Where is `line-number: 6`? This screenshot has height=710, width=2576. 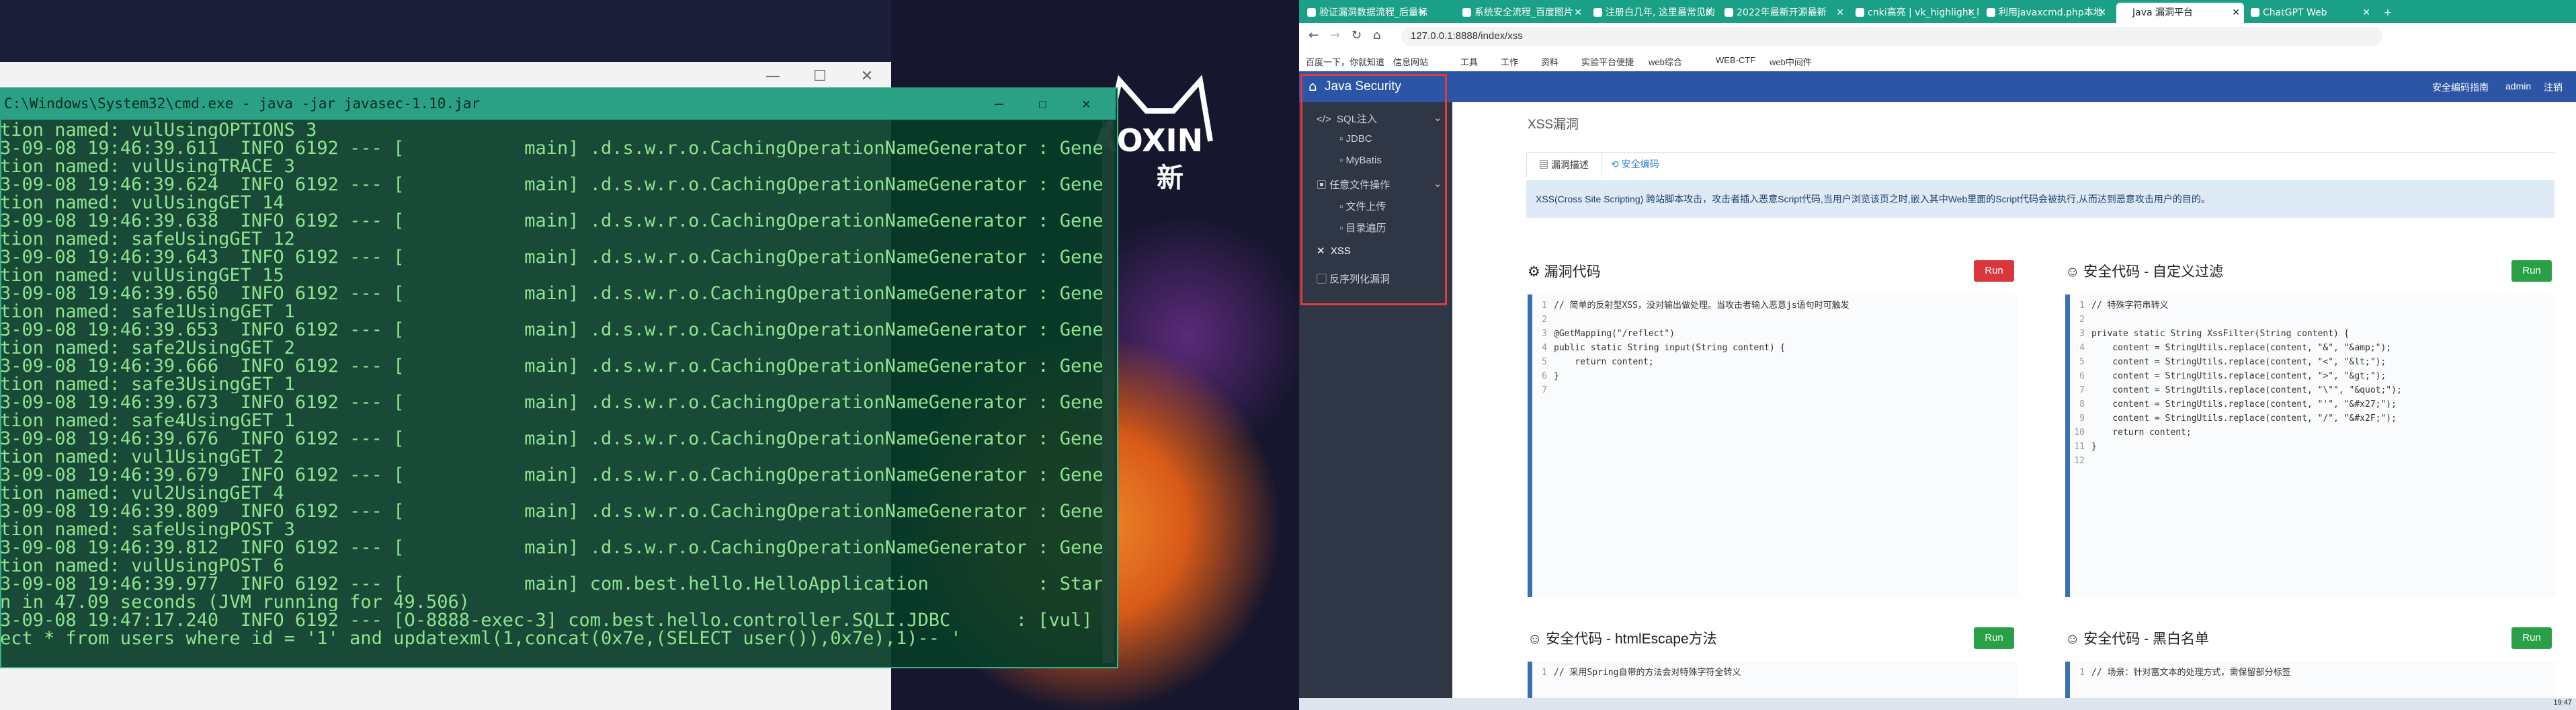
line-number: 6 is located at coordinates (2082, 376).